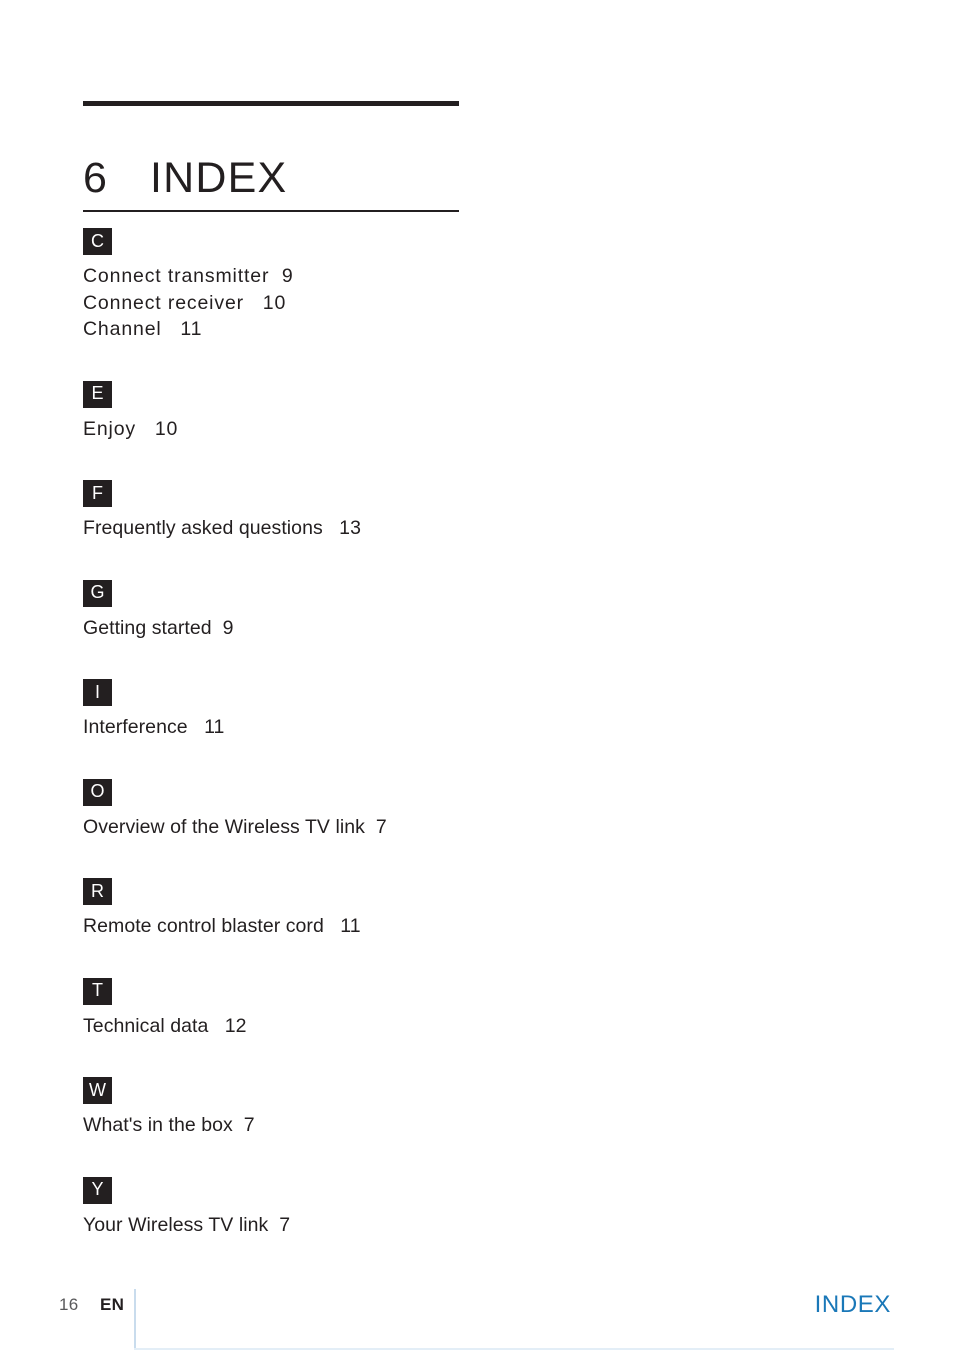 The width and height of the screenshot is (954, 1350). I want to click on index-entry: What's in the box 7, so click(343, 1125).